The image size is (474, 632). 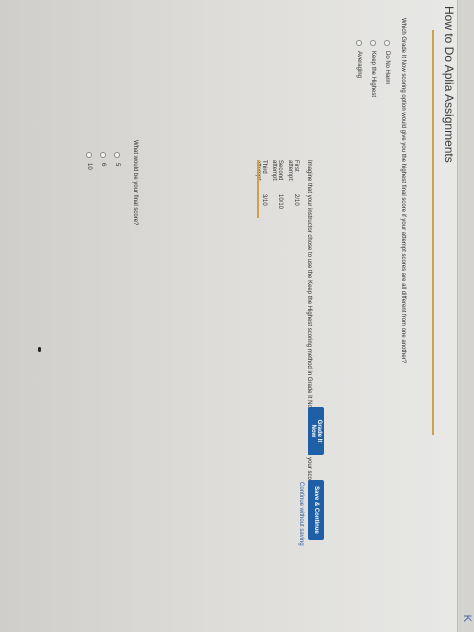 I want to click on question-1-options: Do No Harm Keep the Highest Averaging, so click(x=373, y=68).